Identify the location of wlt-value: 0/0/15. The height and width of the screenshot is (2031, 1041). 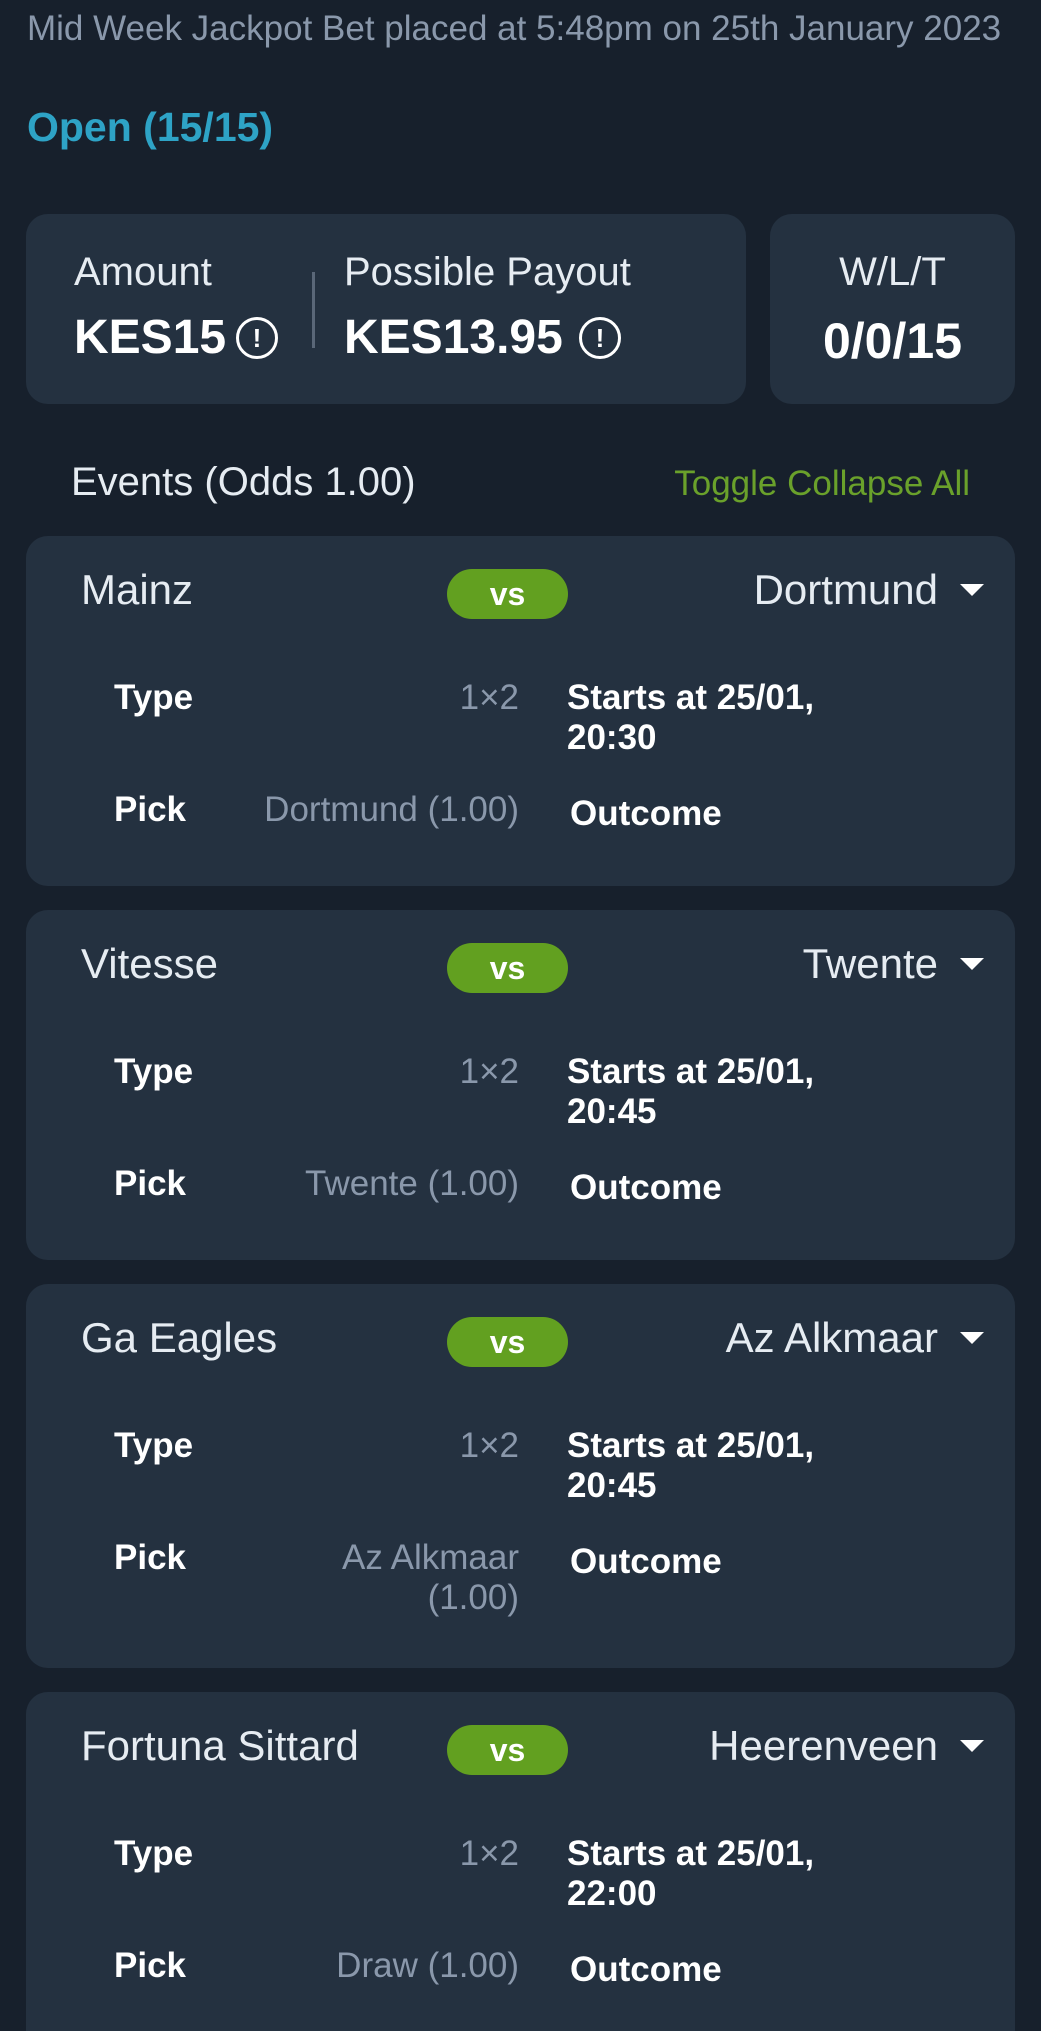
(892, 341).